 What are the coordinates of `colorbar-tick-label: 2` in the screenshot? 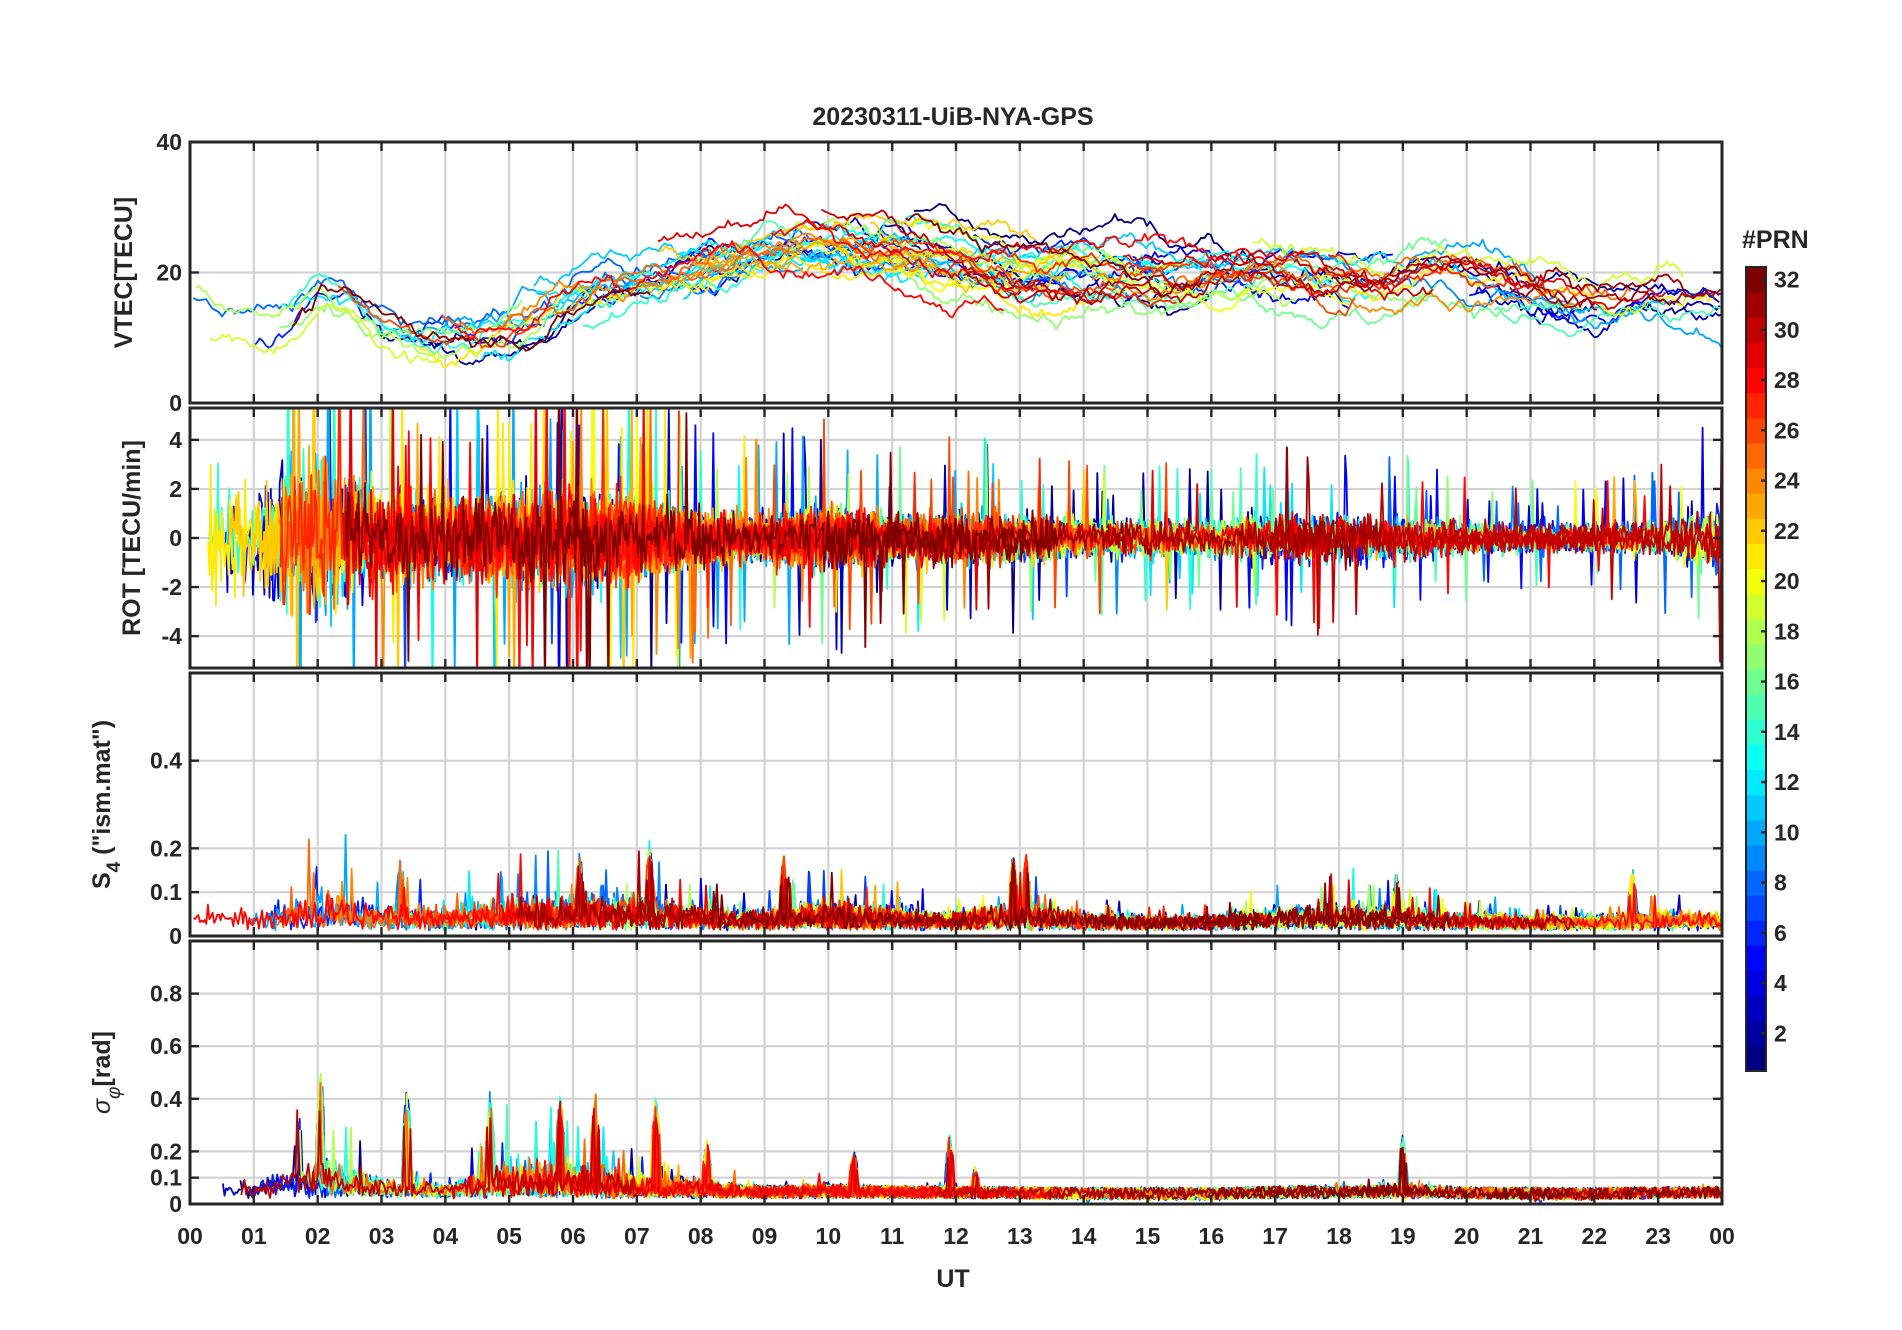 It's located at (1780, 1033).